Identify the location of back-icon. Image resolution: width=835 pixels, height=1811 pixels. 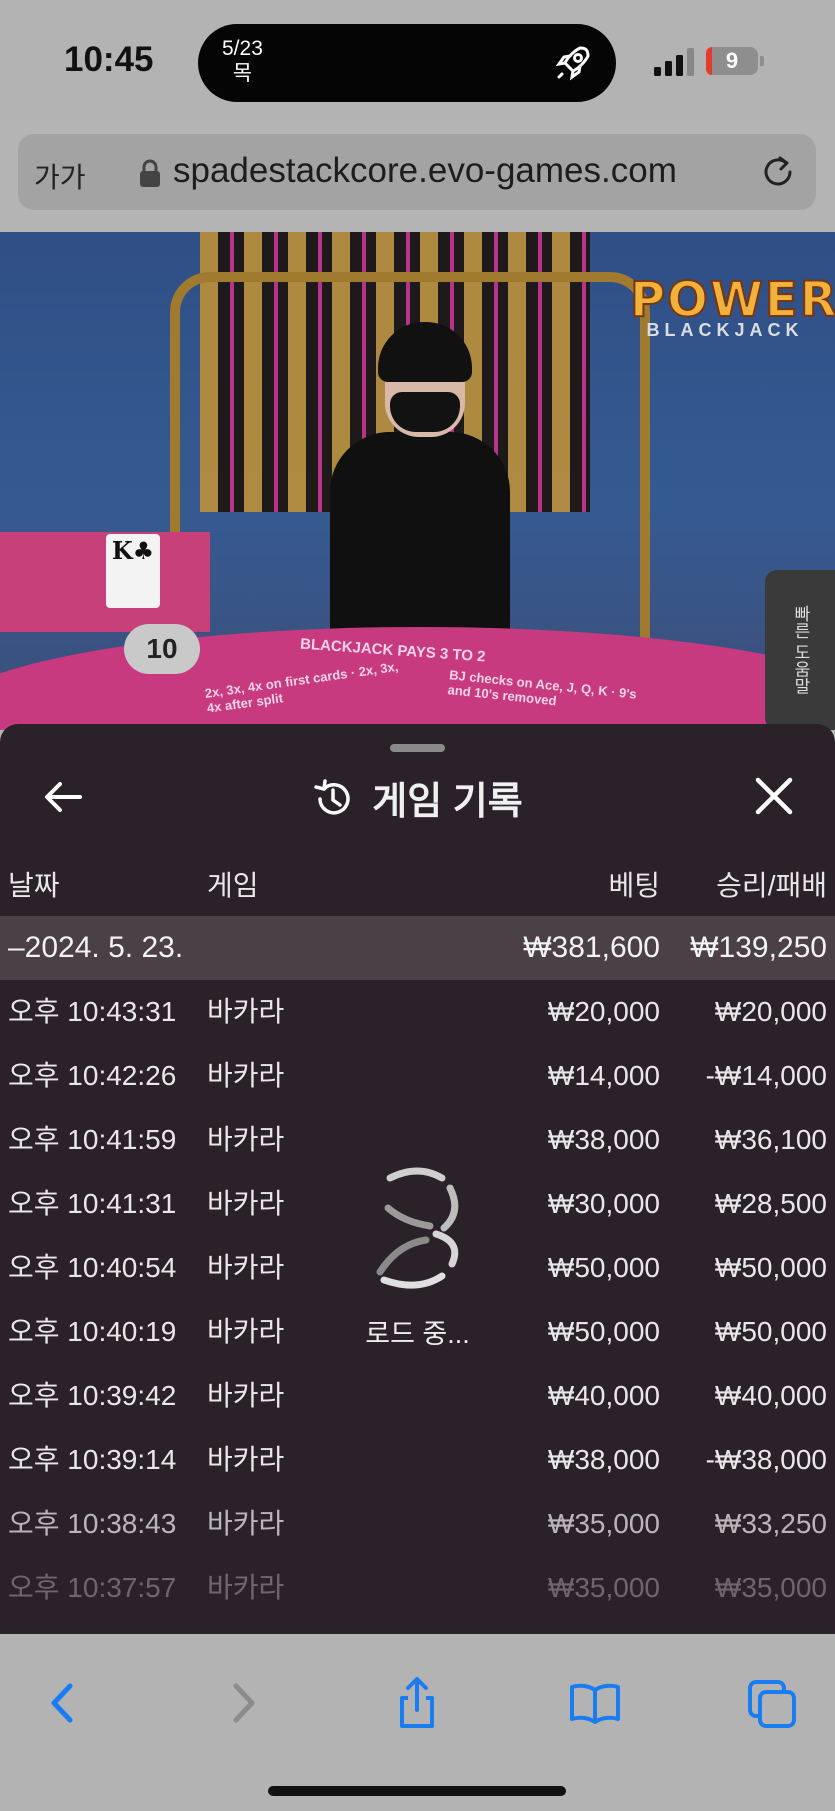
(63, 1703).